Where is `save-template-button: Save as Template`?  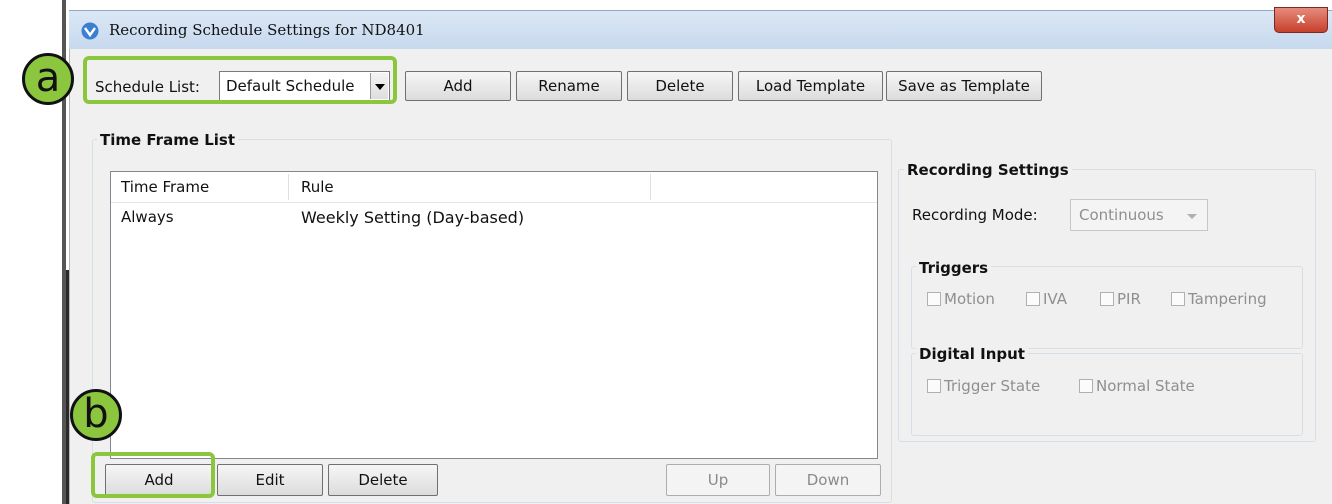 save-template-button: Save as Template is located at coordinates (964, 86).